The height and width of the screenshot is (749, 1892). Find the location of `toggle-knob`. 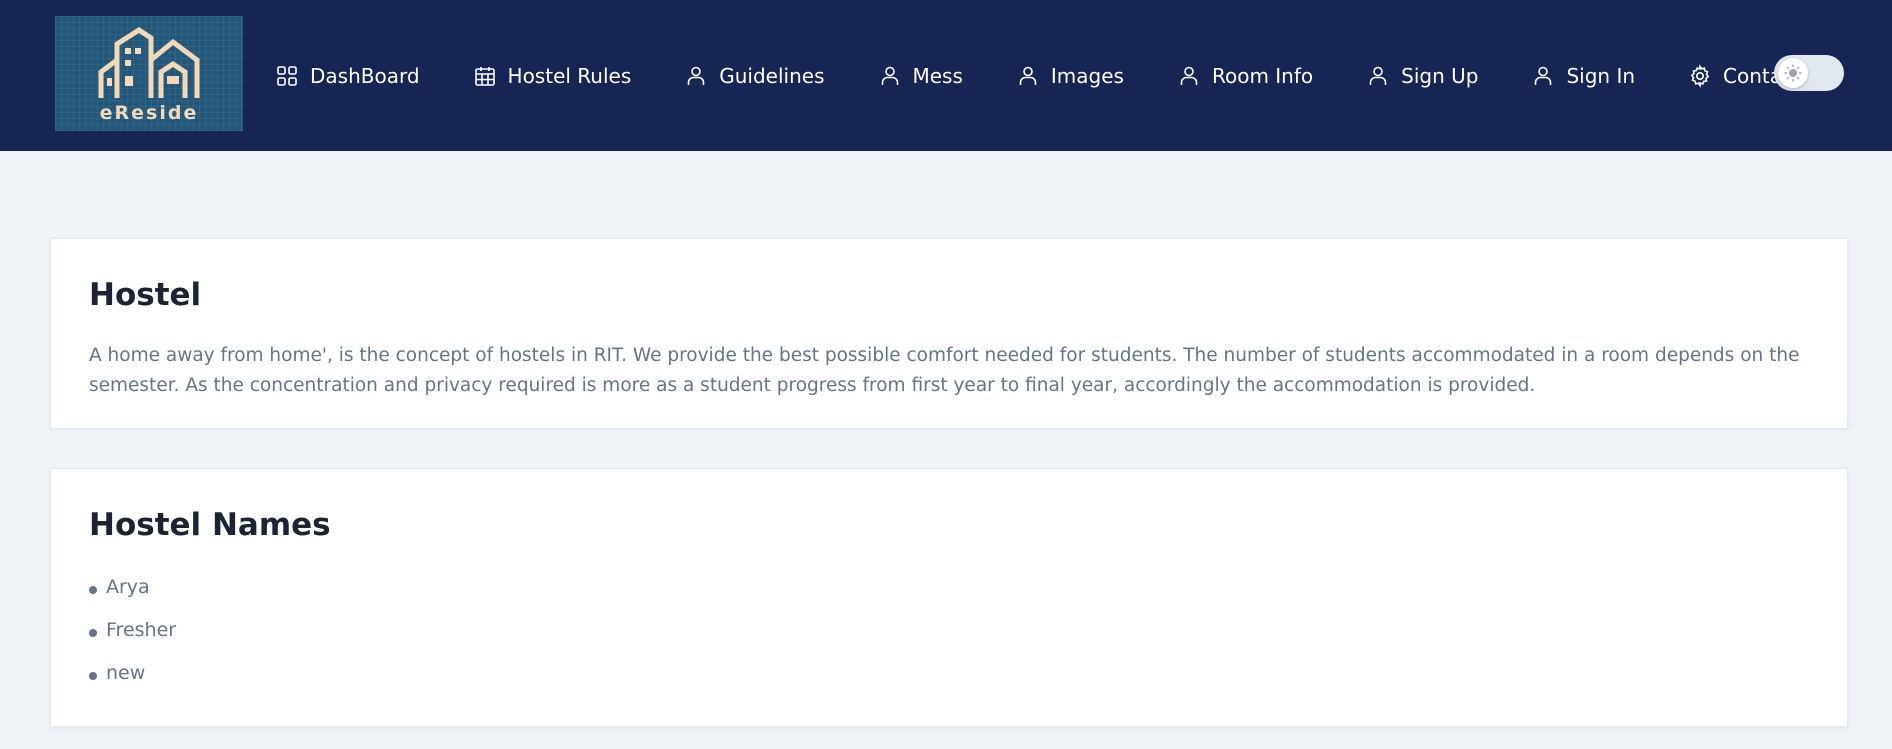

toggle-knob is located at coordinates (1793, 73).